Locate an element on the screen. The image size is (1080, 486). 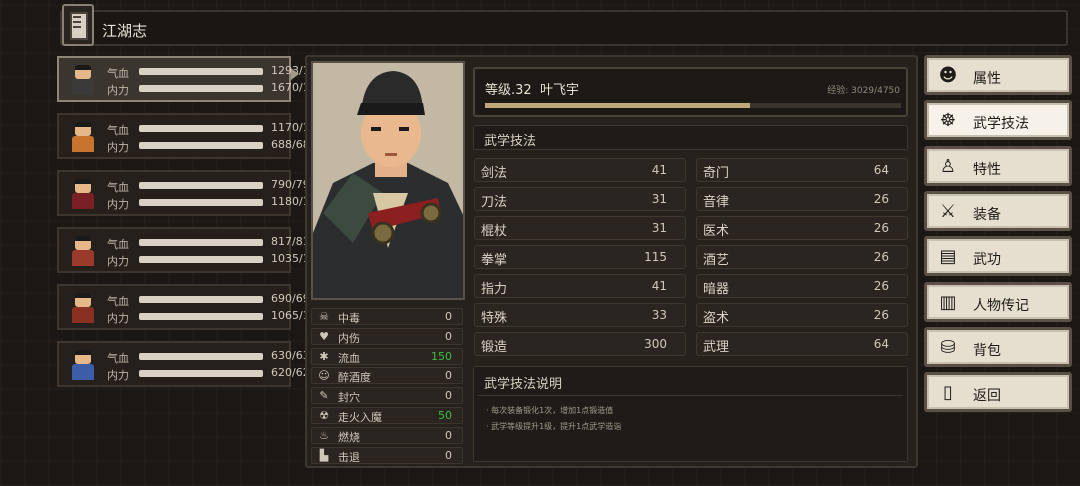
menu-button: ▥ 人物传记 is located at coordinates (998, 301).